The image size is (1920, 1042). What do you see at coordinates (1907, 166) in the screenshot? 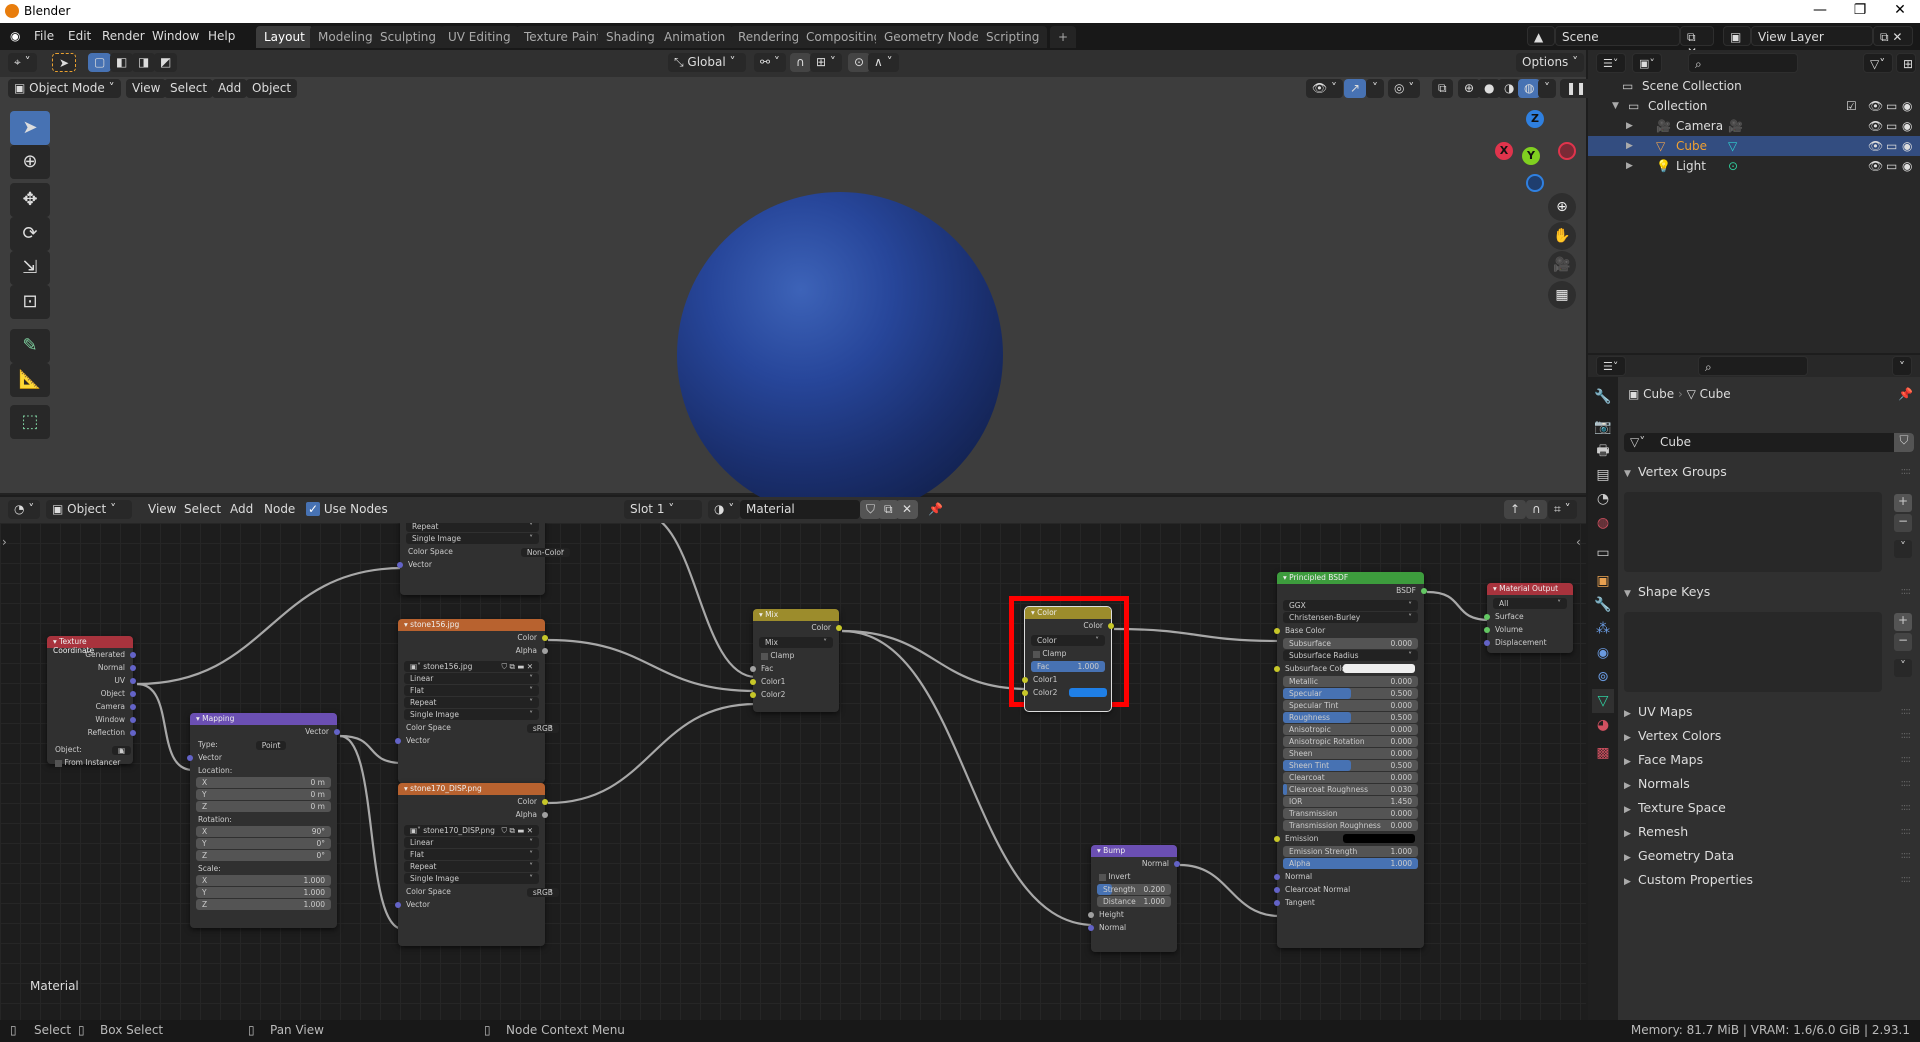
I see `render-disable-icon: ◉` at bounding box center [1907, 166].